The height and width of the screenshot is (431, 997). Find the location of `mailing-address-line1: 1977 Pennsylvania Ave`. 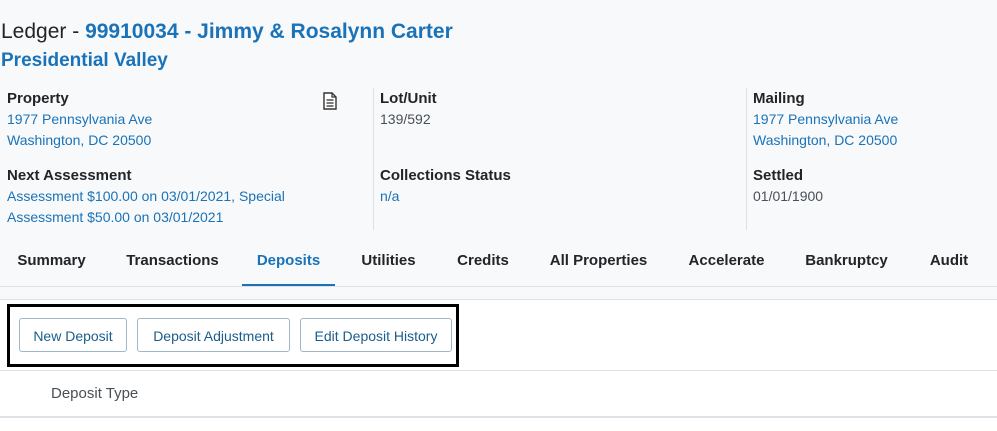

mailing-address-line1: 1977 Pennsylvania Ave is located at coordinates (825, 119).